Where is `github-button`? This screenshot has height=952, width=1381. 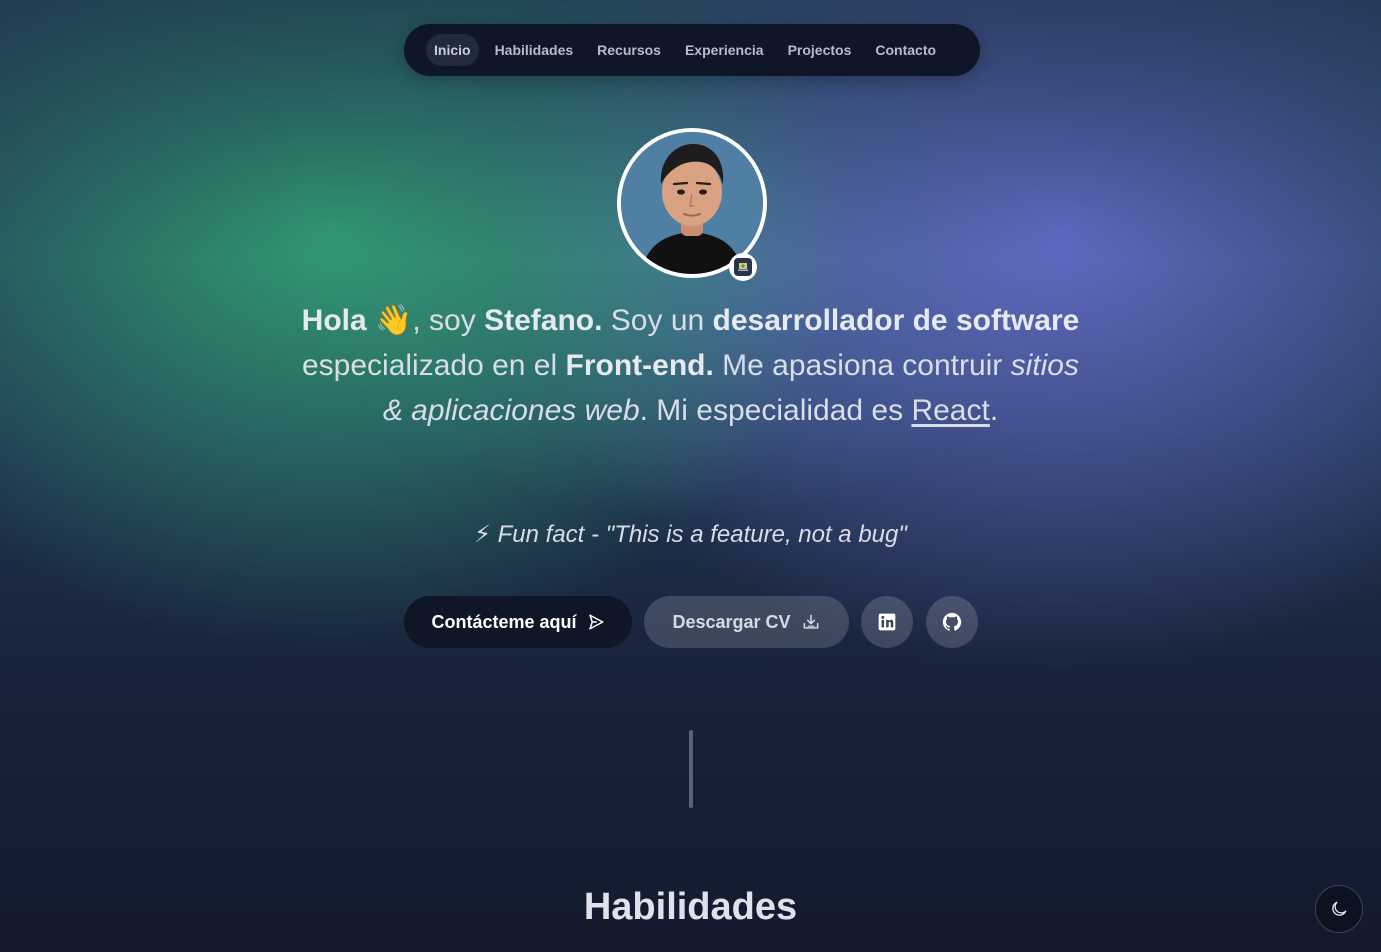 github-button is located at coordinates (952, 622).